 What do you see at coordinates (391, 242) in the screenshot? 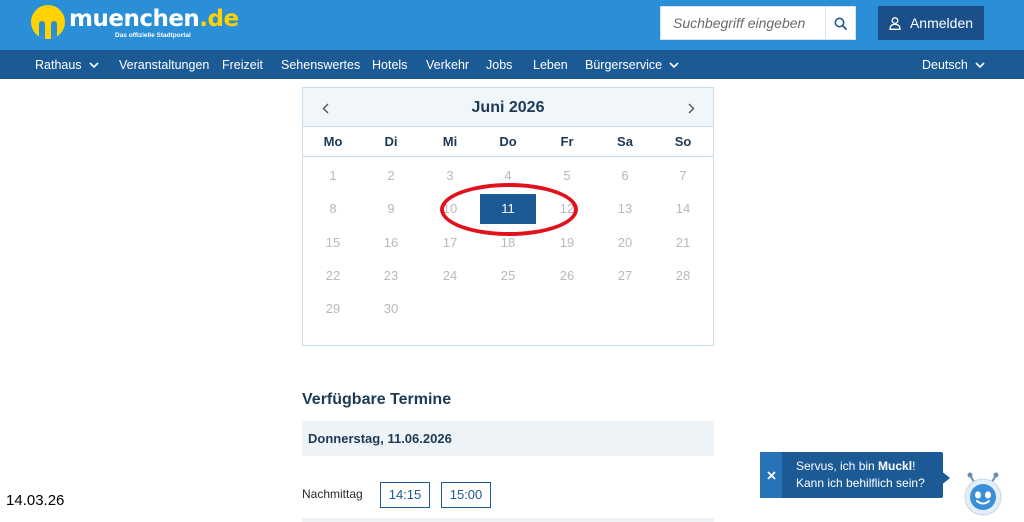
I see `calendar-day-disabled: 16` at bounding box center [391, 242].